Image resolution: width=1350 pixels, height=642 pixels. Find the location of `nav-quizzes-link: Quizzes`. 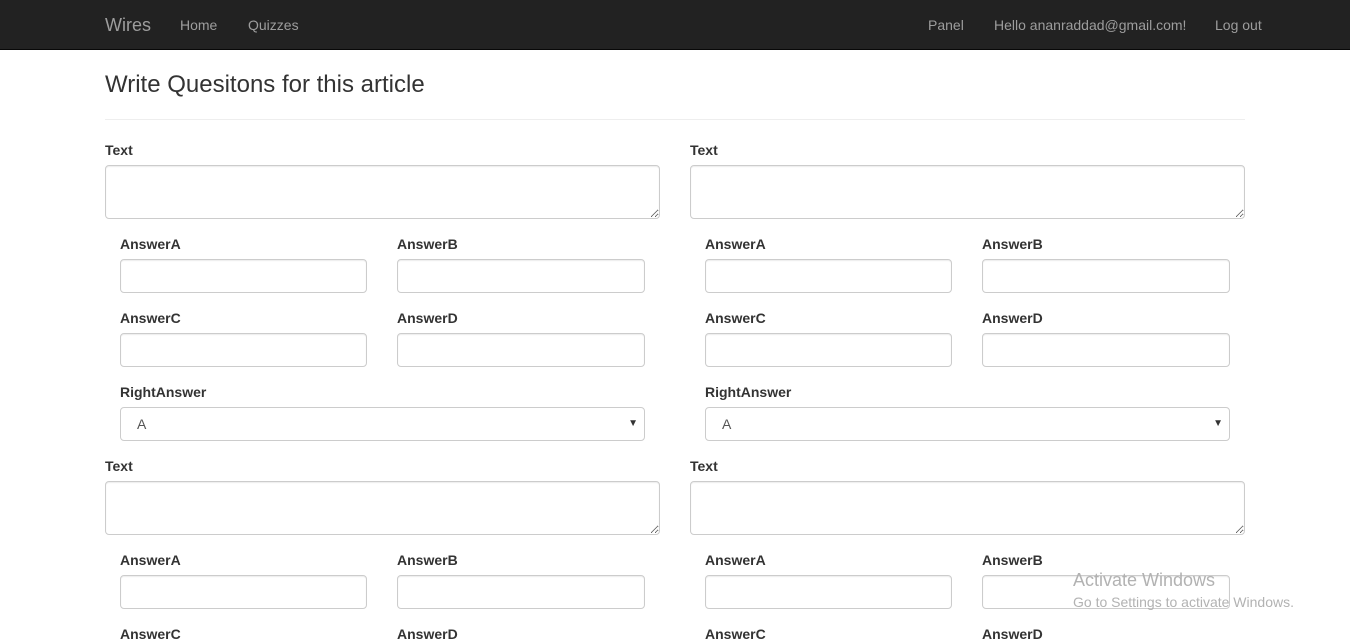

nav-quizzes-link: Quizzes is located at coordinates (273, 25).